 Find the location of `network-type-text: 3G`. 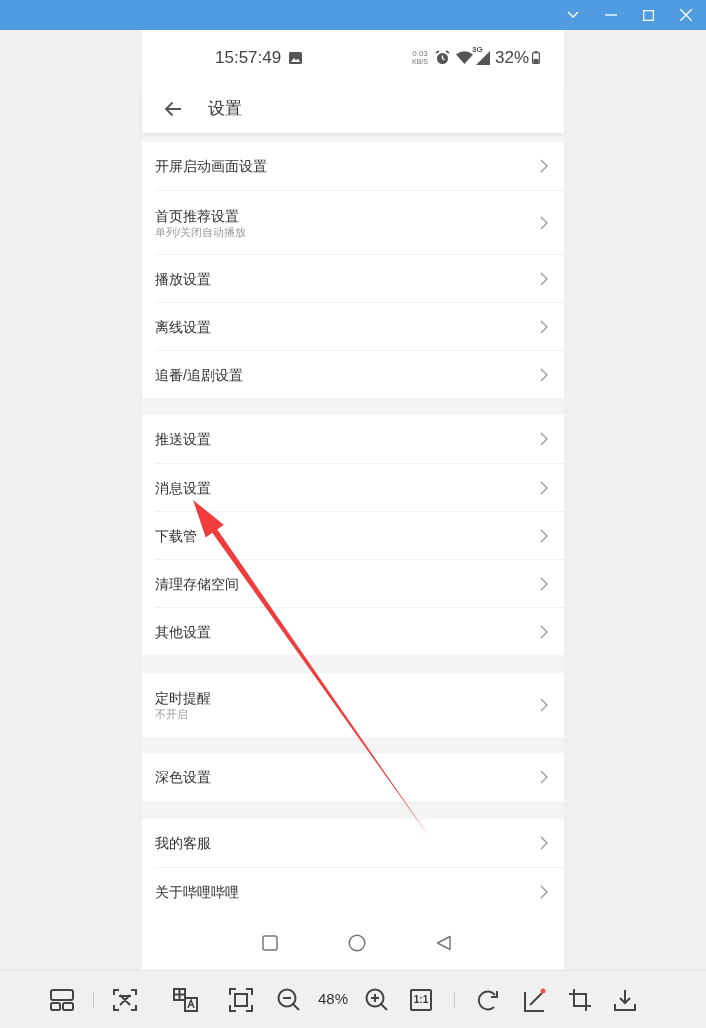

network-type-text: 3G is located at coordinates (477, 50).